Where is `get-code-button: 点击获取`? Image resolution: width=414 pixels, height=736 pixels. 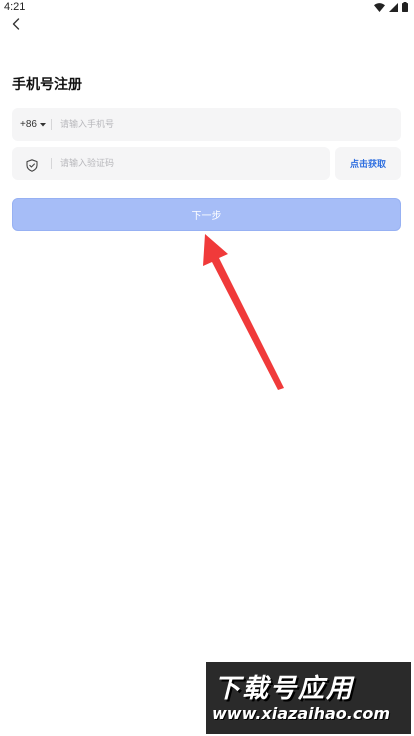 get-code-button: 点击获取 is located at coordinates (368, 163).